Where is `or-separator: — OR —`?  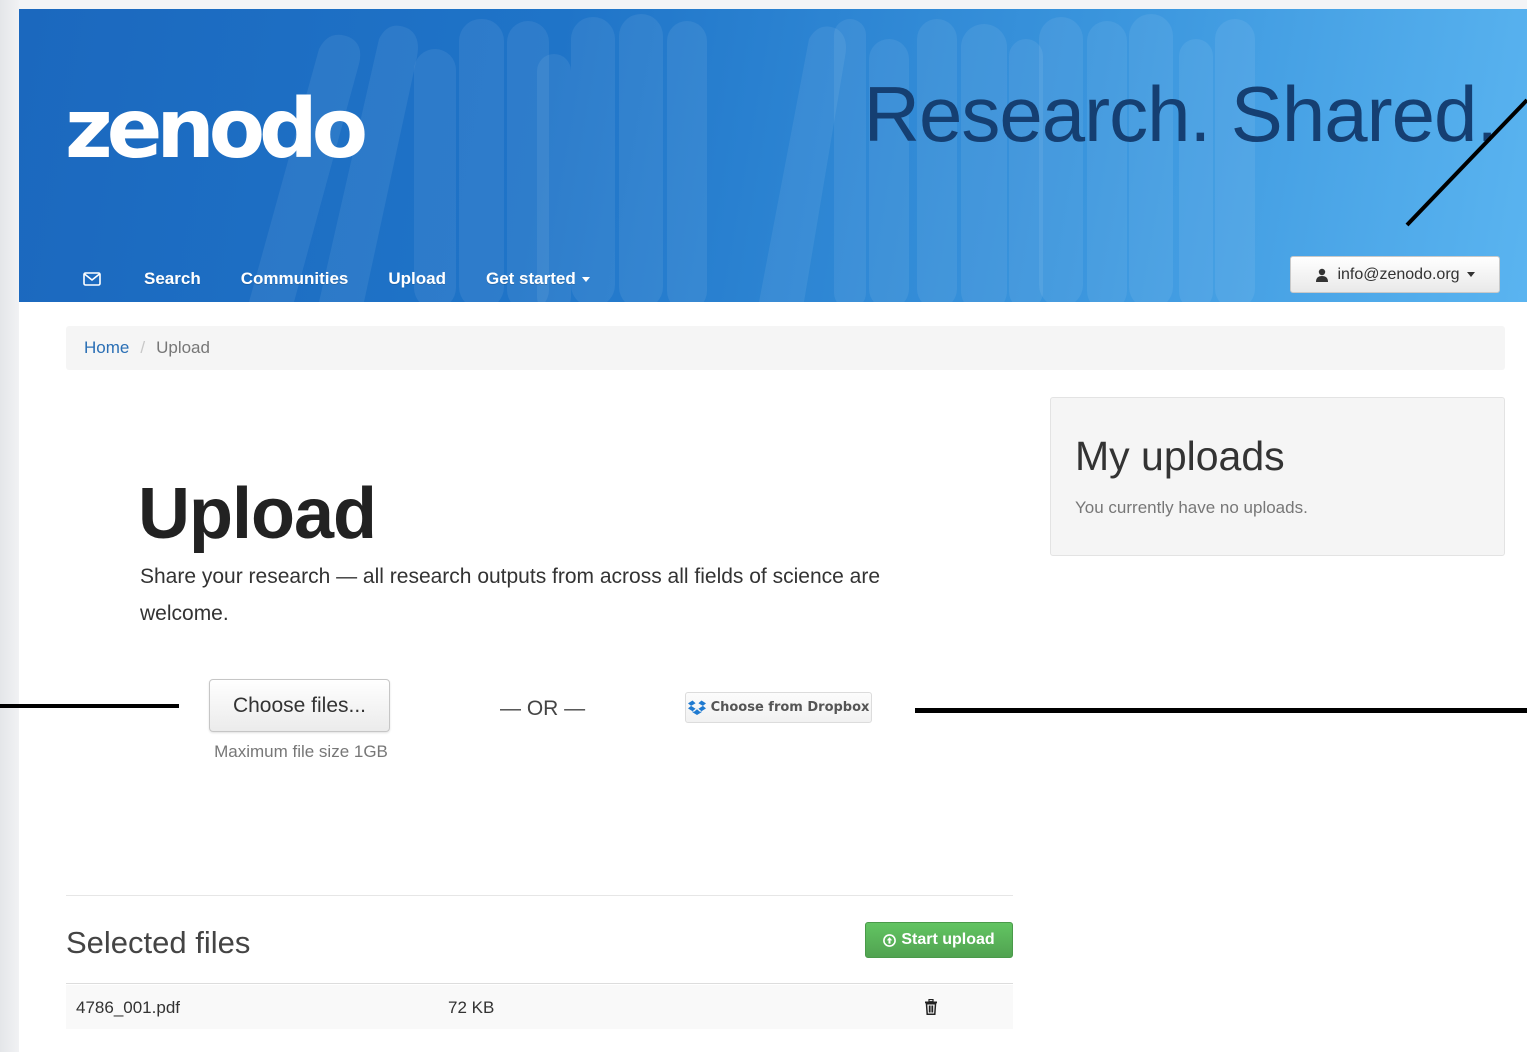
or-separator: — OR — is located at coordinates (543, 708).